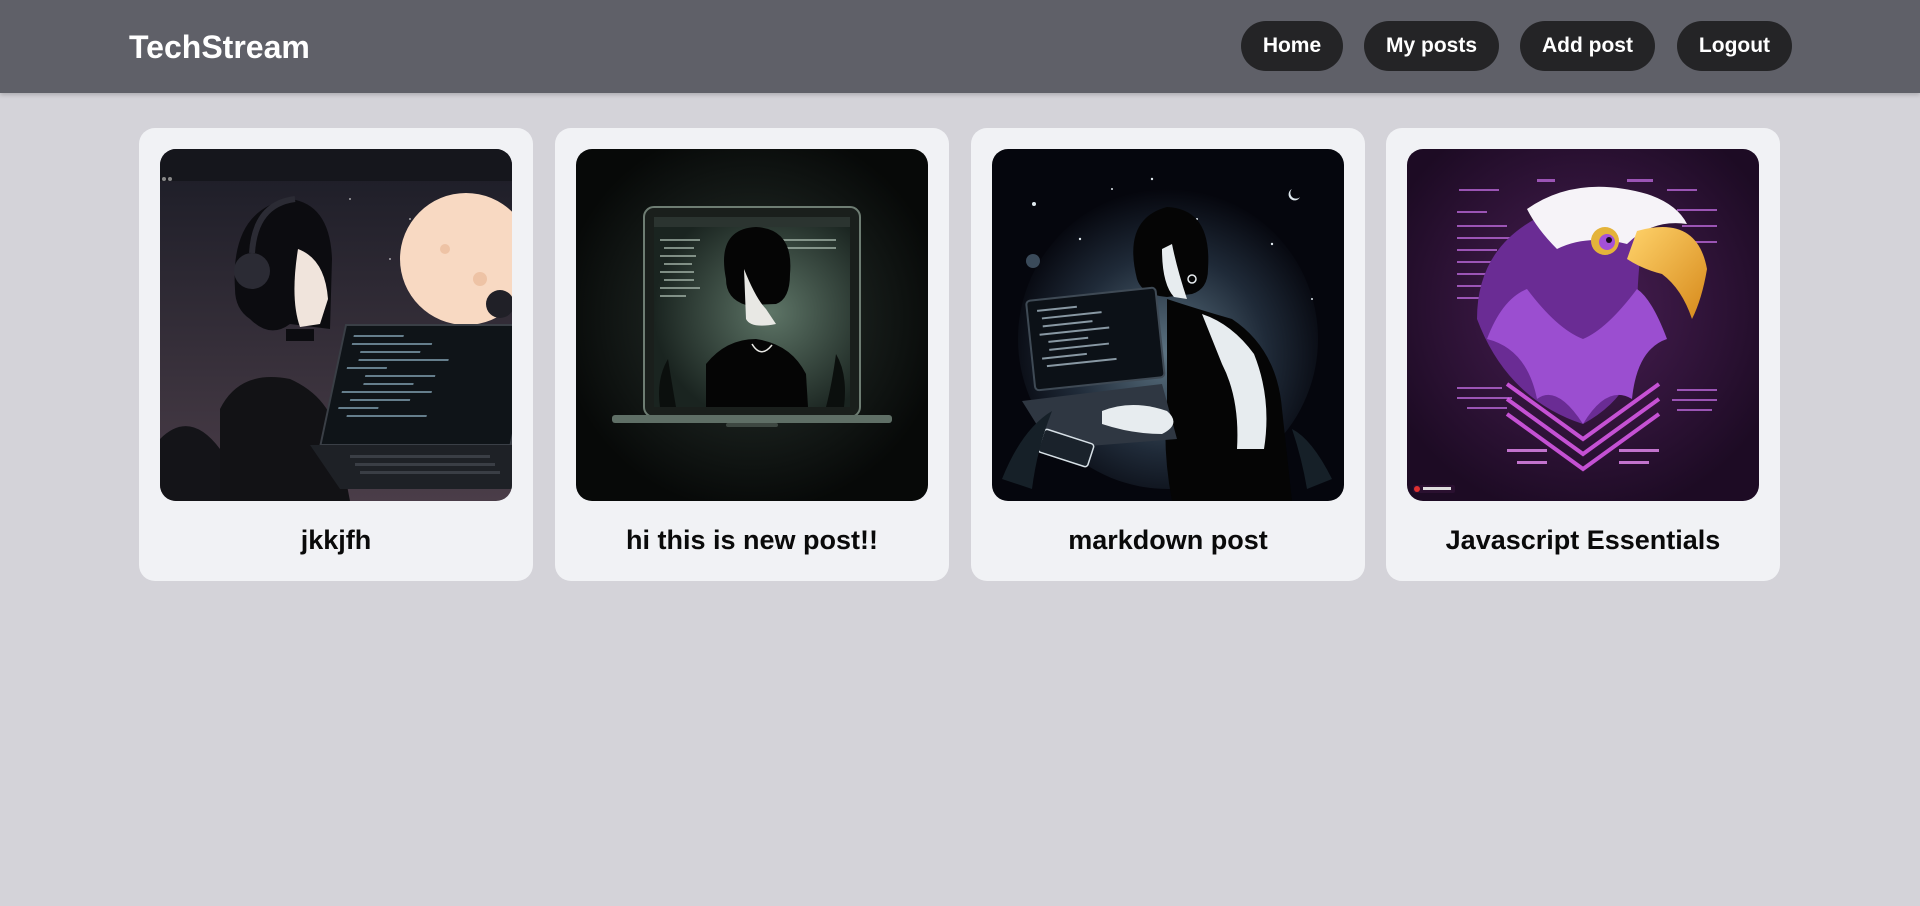 Image resolution: width=1920 pixels, height=906 pixels. I want to click on post-thumbnail-purple-eagle, so click(1583, 325).